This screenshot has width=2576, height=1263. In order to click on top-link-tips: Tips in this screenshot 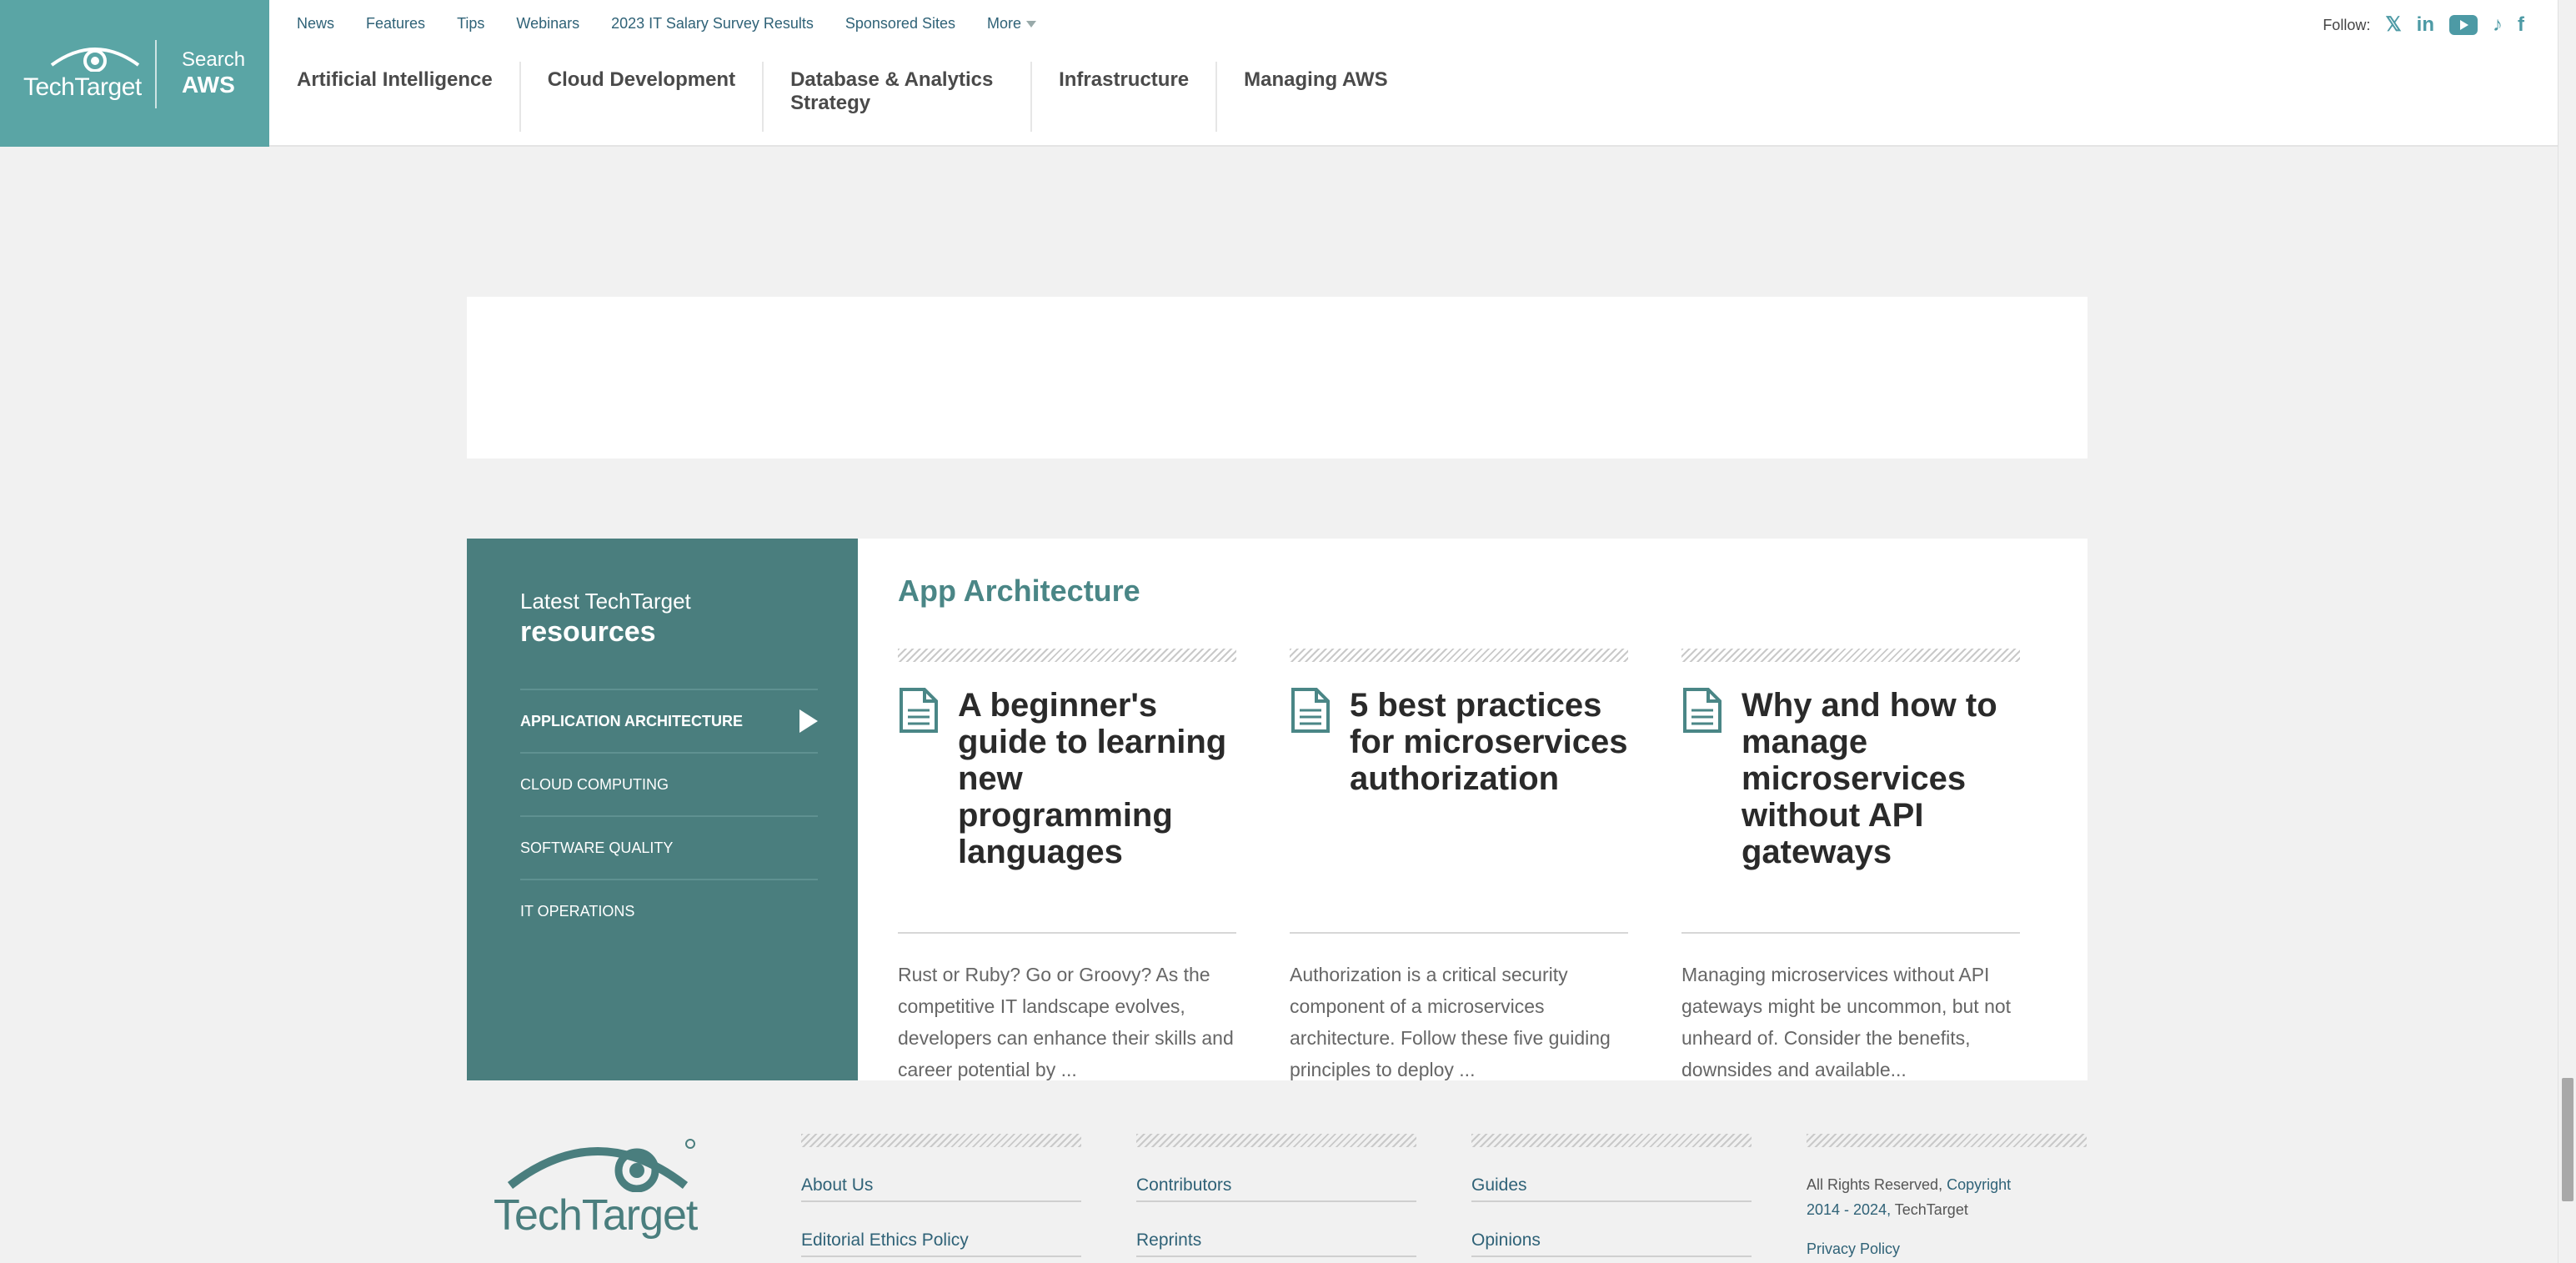, I will do `click(470, 24)`.